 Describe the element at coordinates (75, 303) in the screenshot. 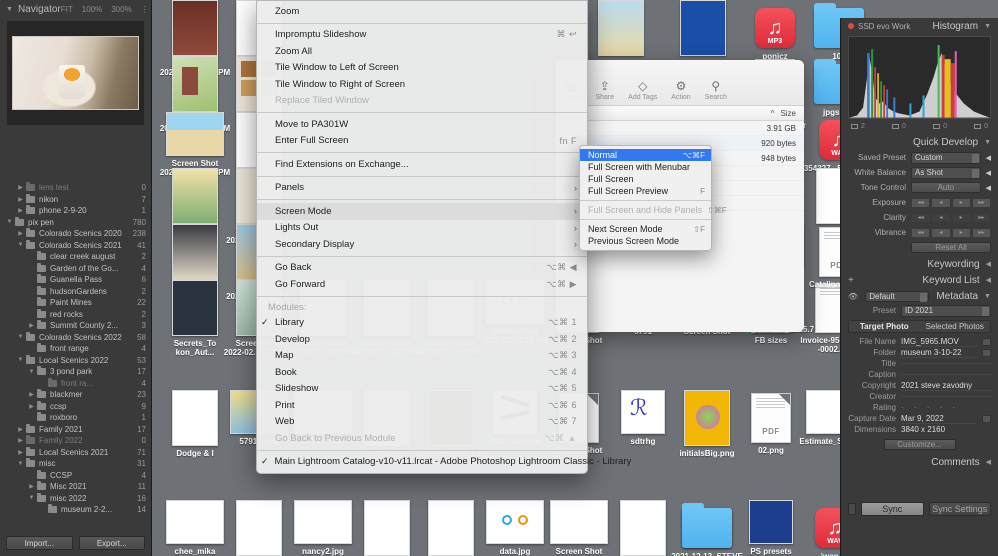

I see `folder-row: Paint Mines 22` at that location.